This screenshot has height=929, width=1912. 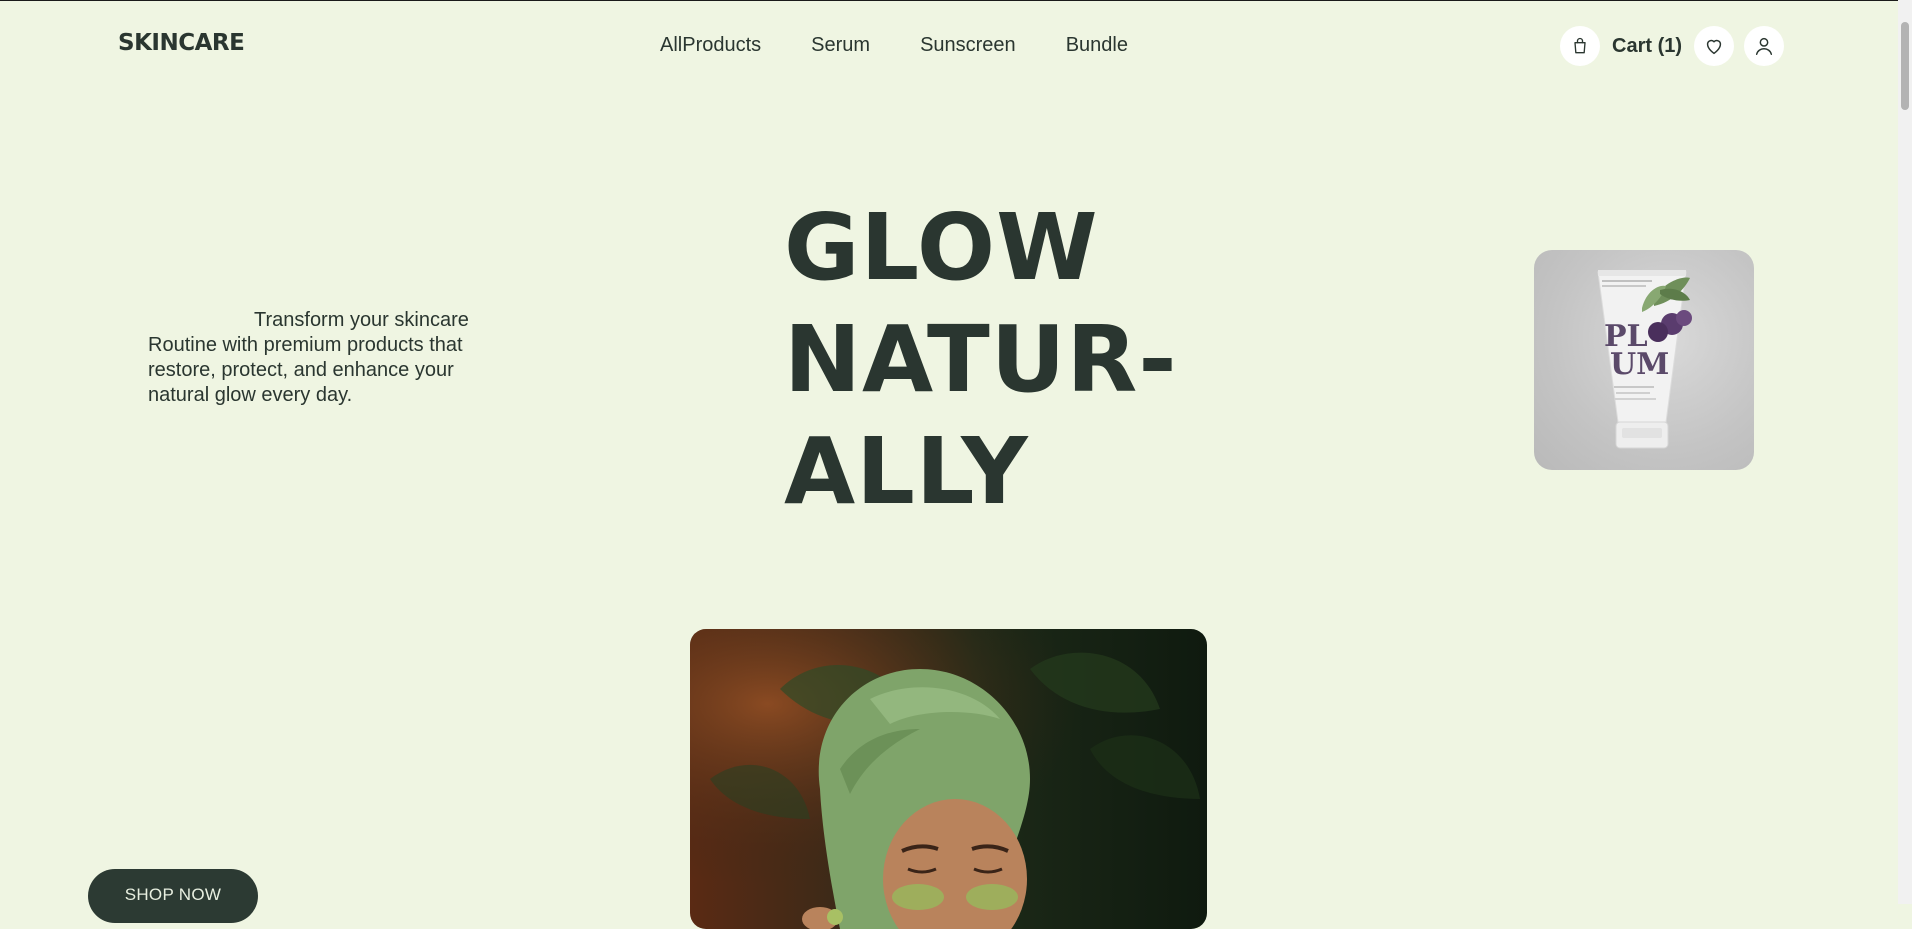 I want to click on page-scrollbar, so click(x=1905, y=452).